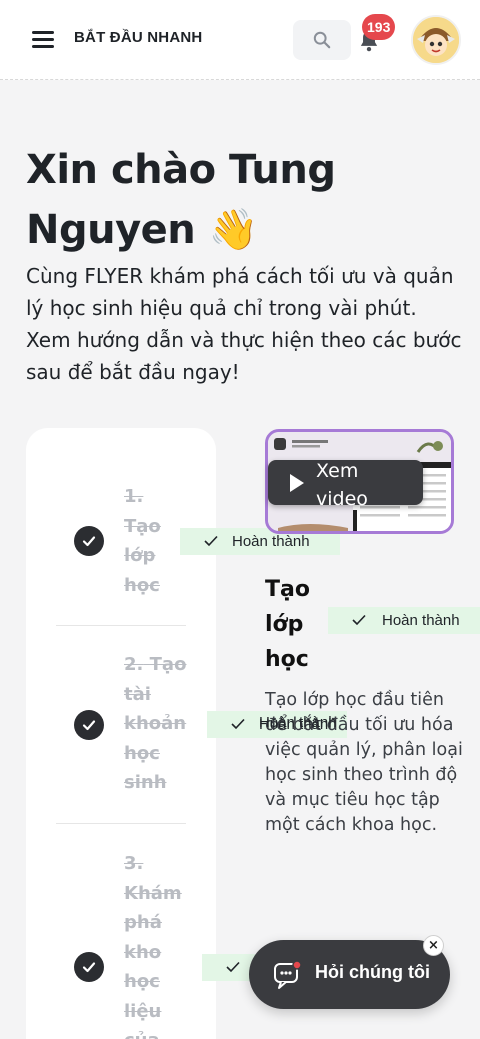 The image size is (480, 1039). I want to click on top-header: BẮT ĐẦU NHANH 193, so click(240, 40).